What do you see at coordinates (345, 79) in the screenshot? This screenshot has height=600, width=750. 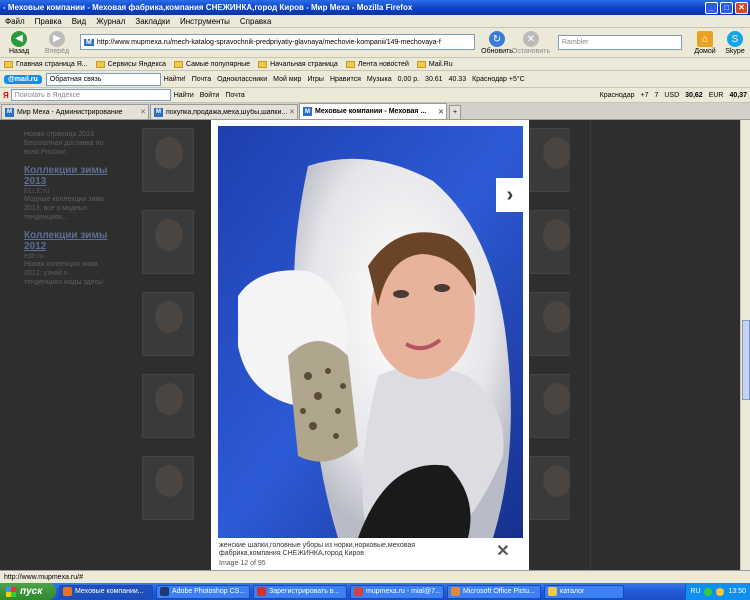 I see `like-link: Нравится` at bounding box center [345, 79].